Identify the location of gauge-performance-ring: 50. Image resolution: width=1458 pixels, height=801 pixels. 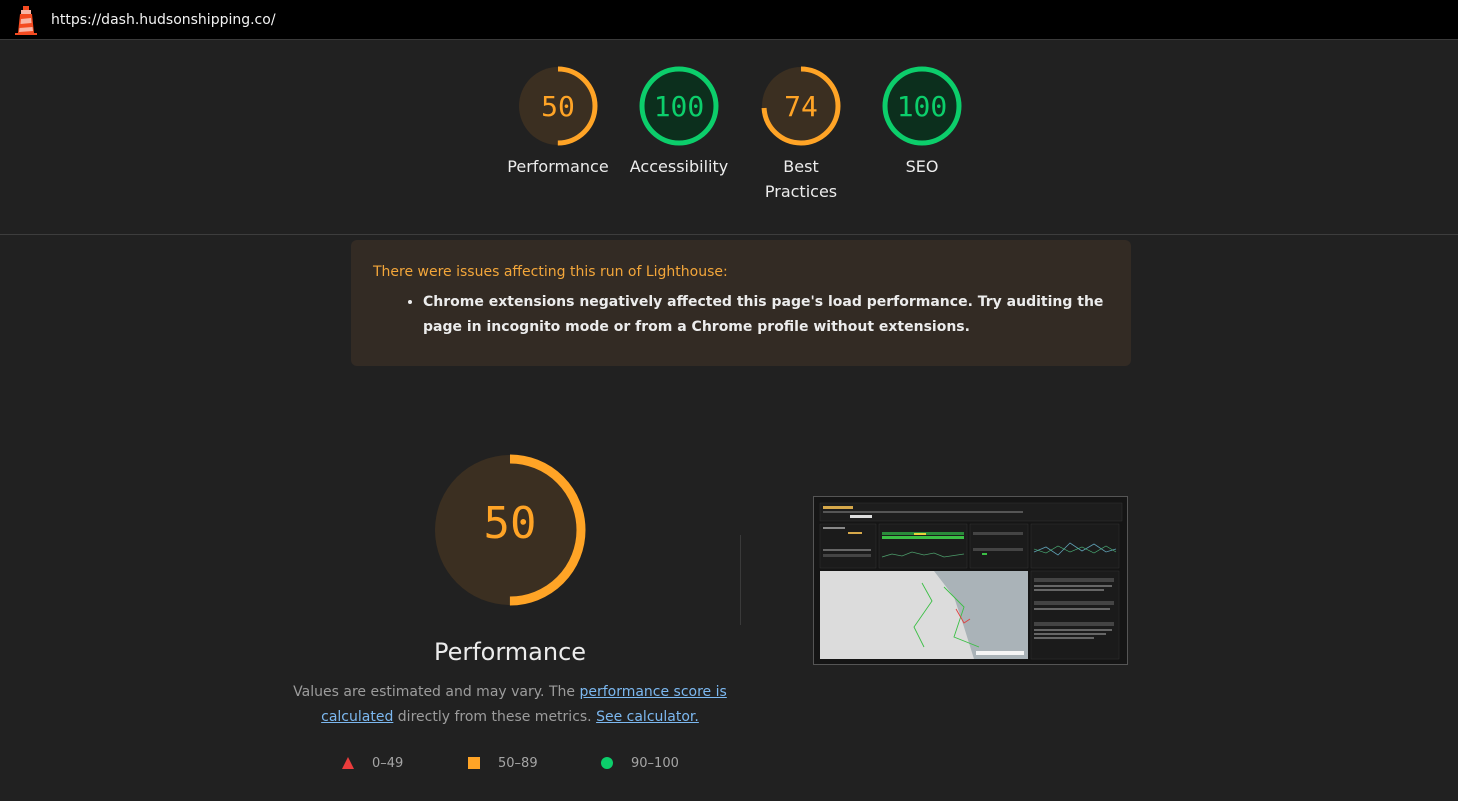
(558, 106).